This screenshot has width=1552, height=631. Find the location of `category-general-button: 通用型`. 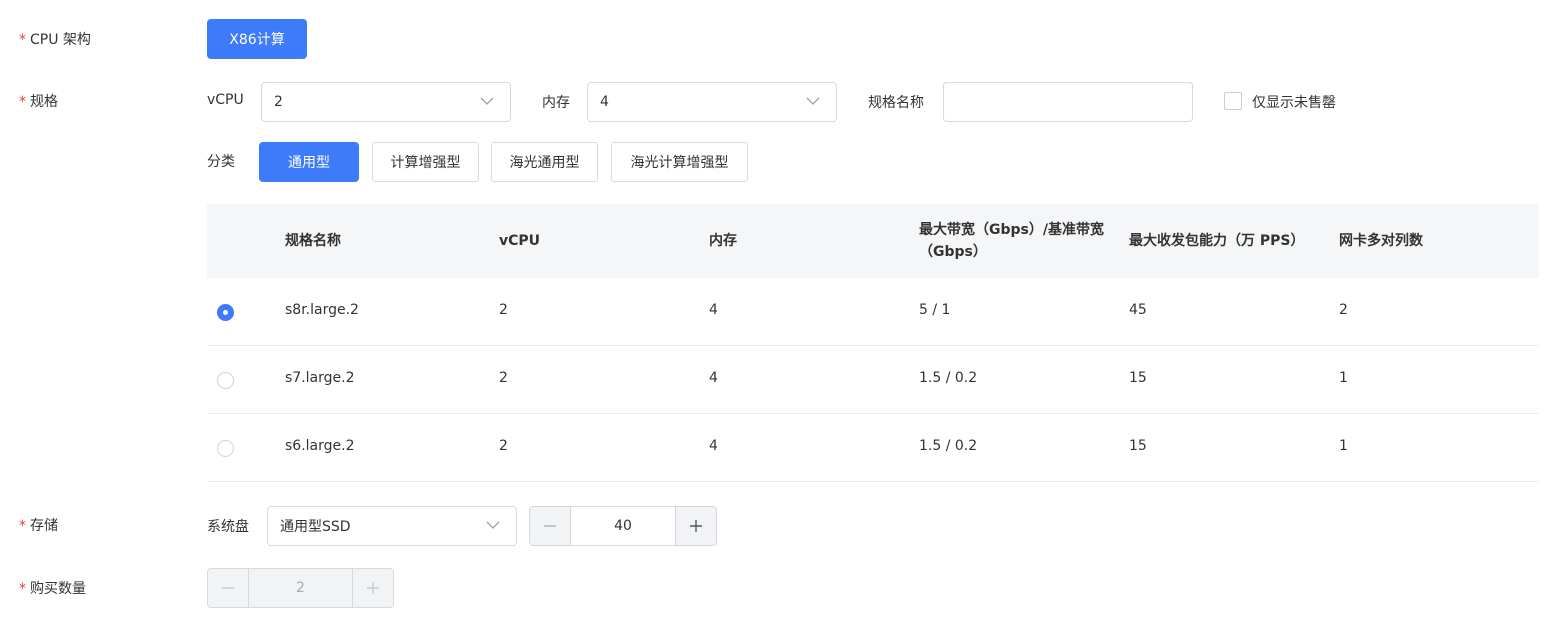

category-general-button: 通用型 is located at coordinates (309, 162).